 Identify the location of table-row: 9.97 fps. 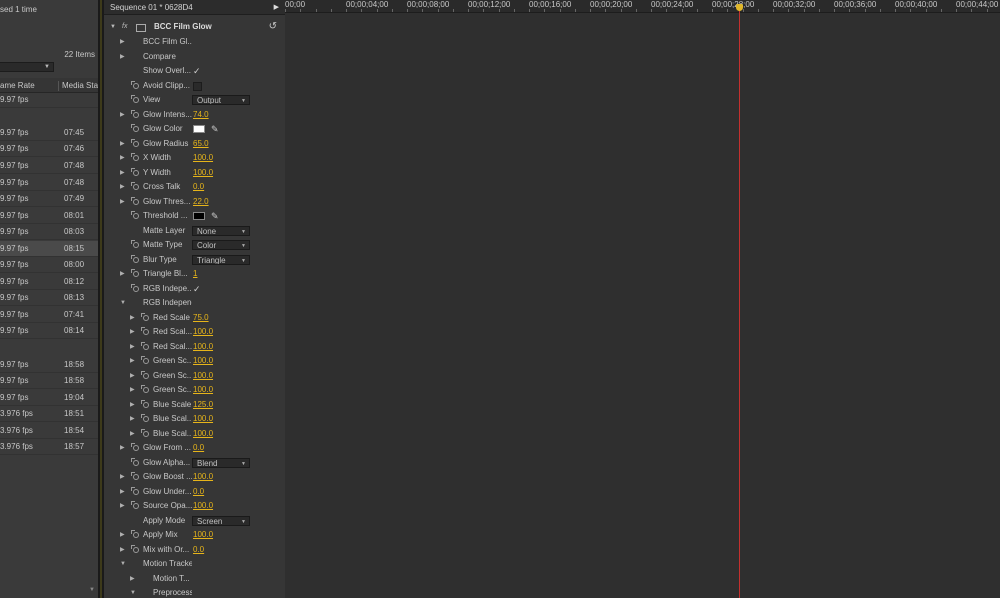
(49, 100).